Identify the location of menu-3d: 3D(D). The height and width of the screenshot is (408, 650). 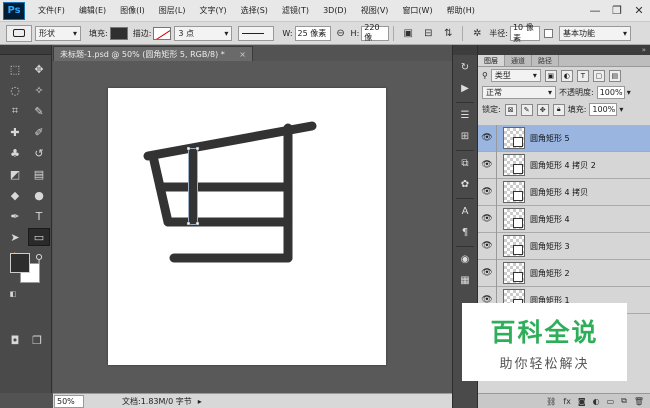
(335, 10).